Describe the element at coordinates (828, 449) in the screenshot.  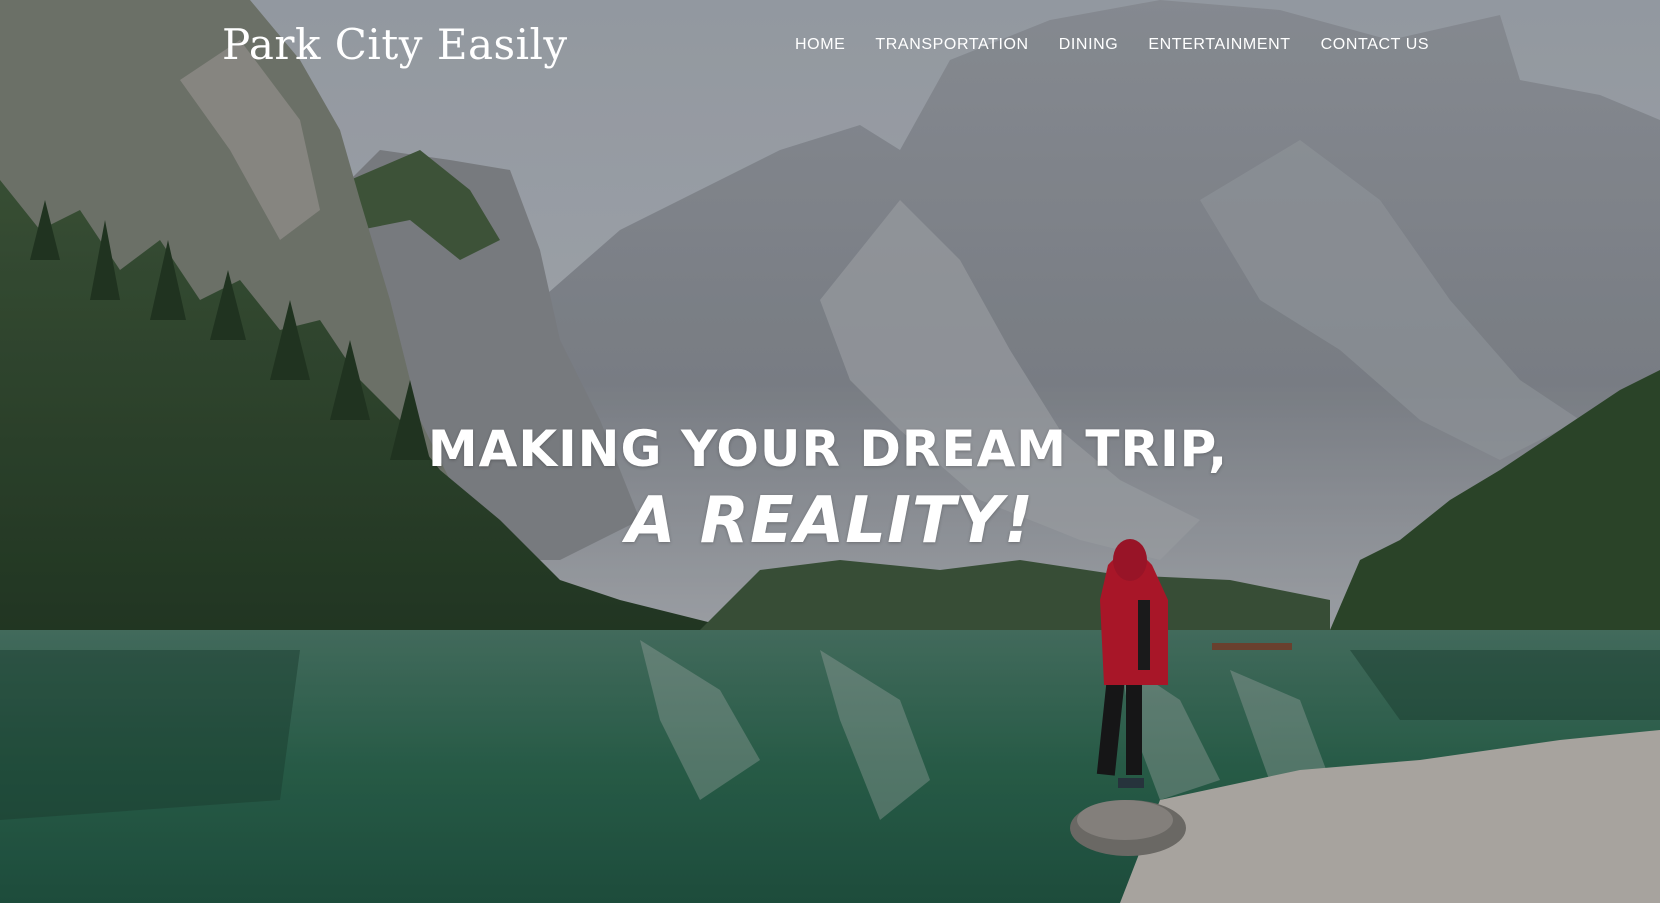
I see `headline-line-1: MAKING YOUR DREAM TRIP,` at that location.